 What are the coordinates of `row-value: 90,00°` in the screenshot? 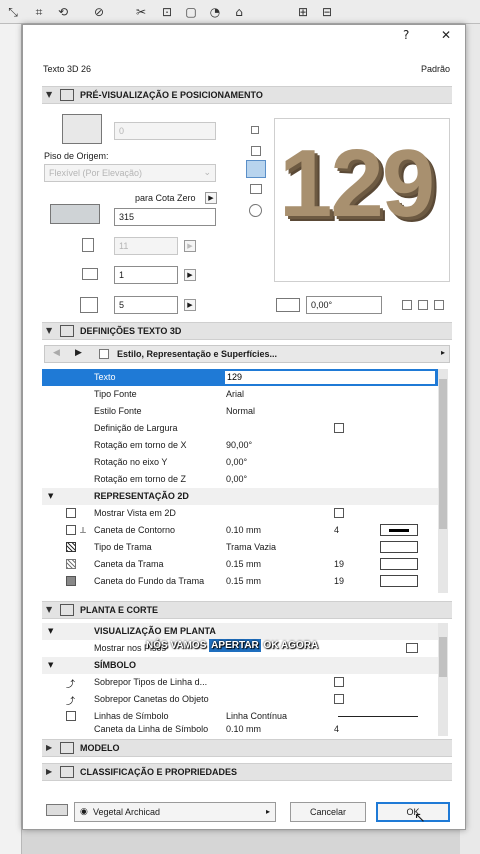 It's located at (239, 445).